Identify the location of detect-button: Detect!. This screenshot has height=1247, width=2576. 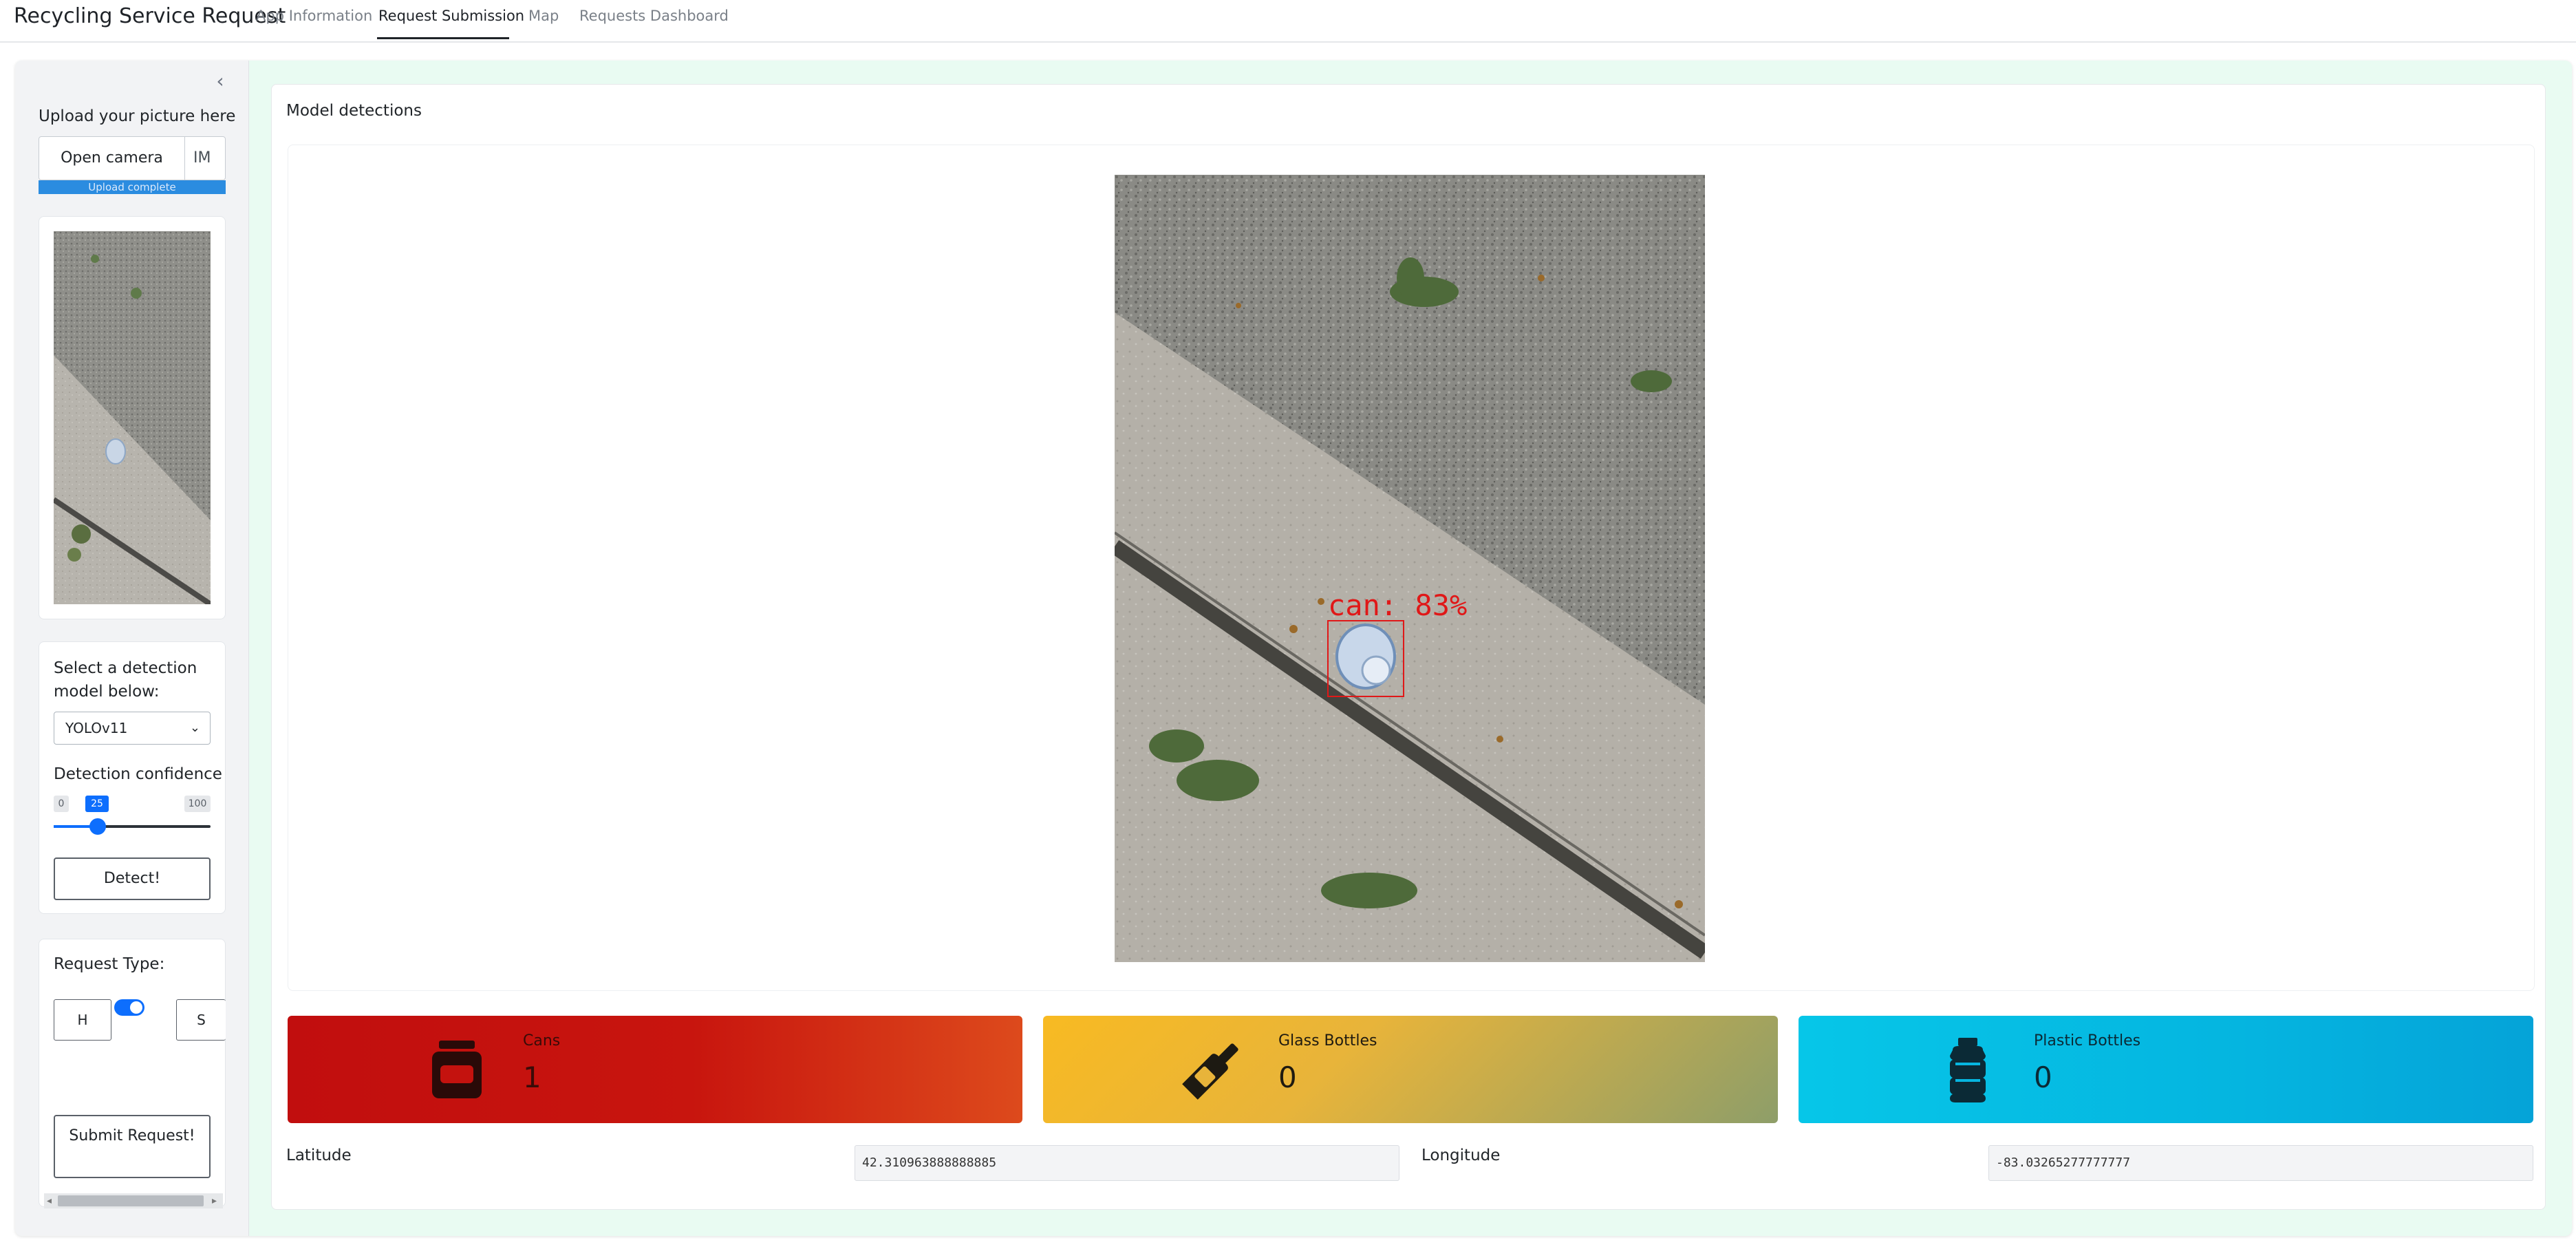
(132, 878).